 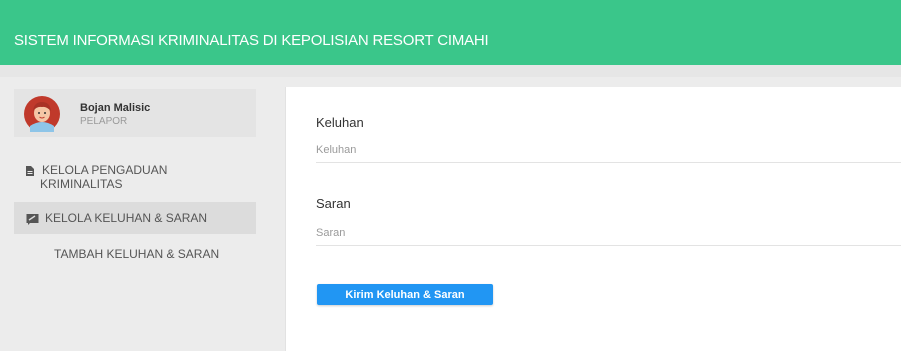 I want to click on sidebar-item-label: TAMBAH KELUHAN & SARAN, so click(x=137, y=254).